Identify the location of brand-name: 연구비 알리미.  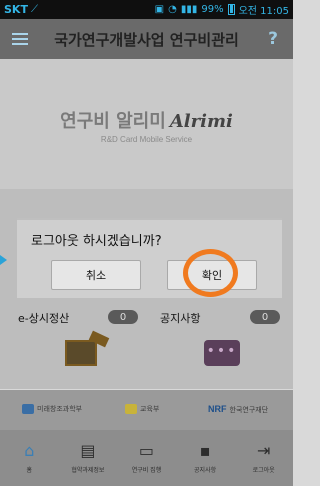
(113, 121).